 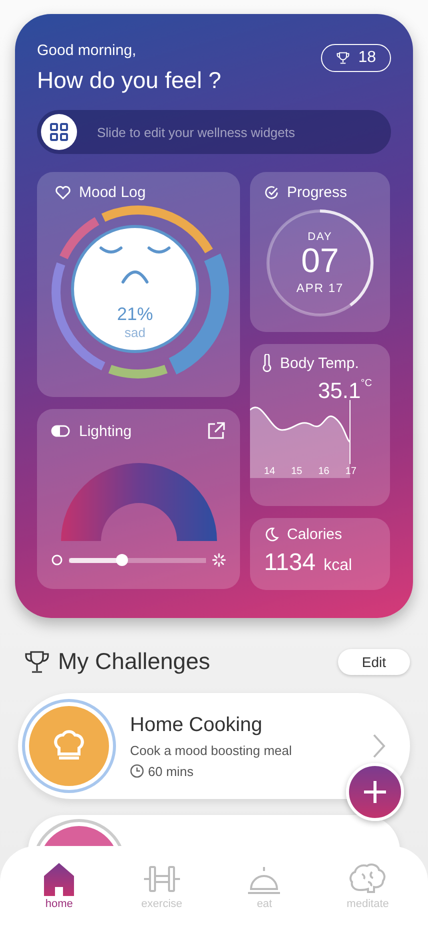 What do you see at coordinates (138, 499) in the screenshot?
I see `lighting-card: Lighting` at bounding box center [138, 499].